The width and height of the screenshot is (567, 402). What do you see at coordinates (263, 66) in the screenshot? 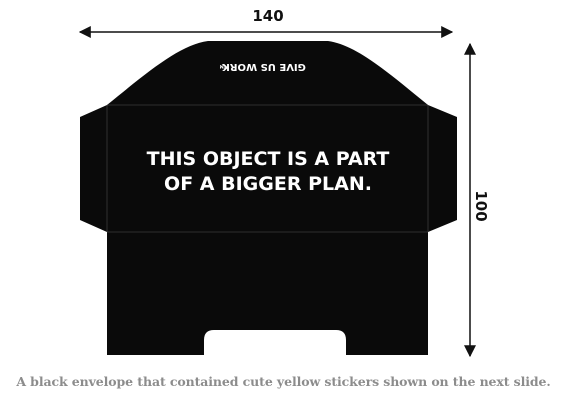
I see `flap-text: GIVE US WORK` at bounding box center [263, 66].